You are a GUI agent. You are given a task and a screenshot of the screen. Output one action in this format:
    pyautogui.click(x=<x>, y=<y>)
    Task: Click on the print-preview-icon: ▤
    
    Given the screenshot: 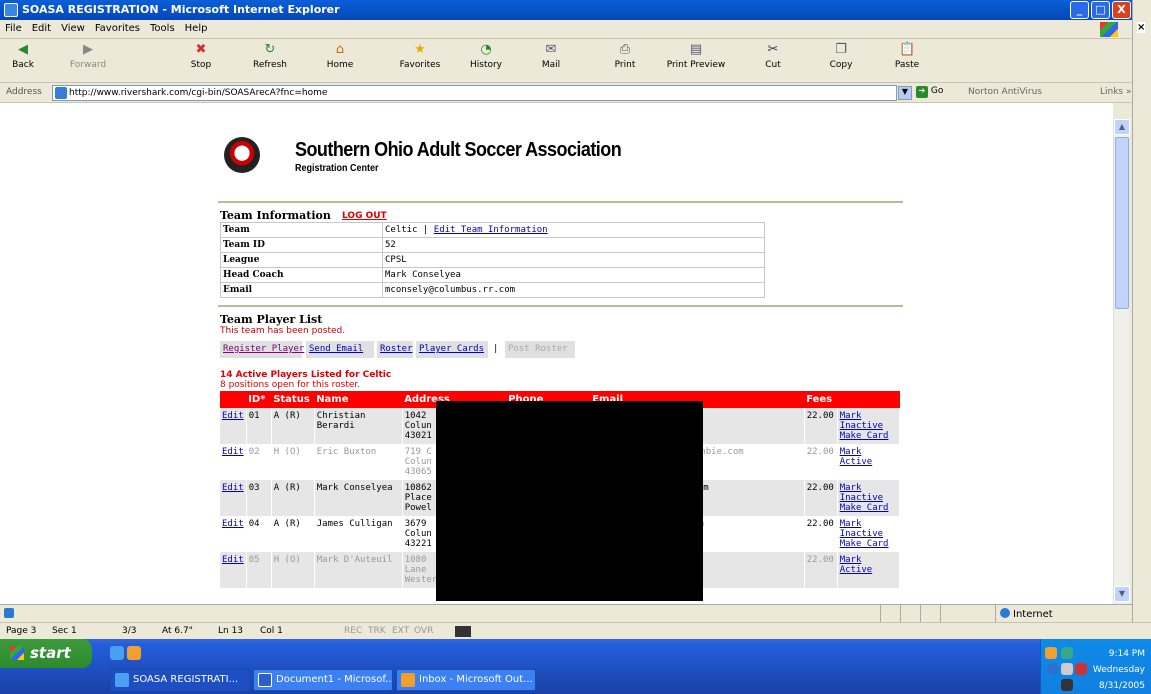 What is the action you would take?
    pyautogui.click(x=696, y=49)
    